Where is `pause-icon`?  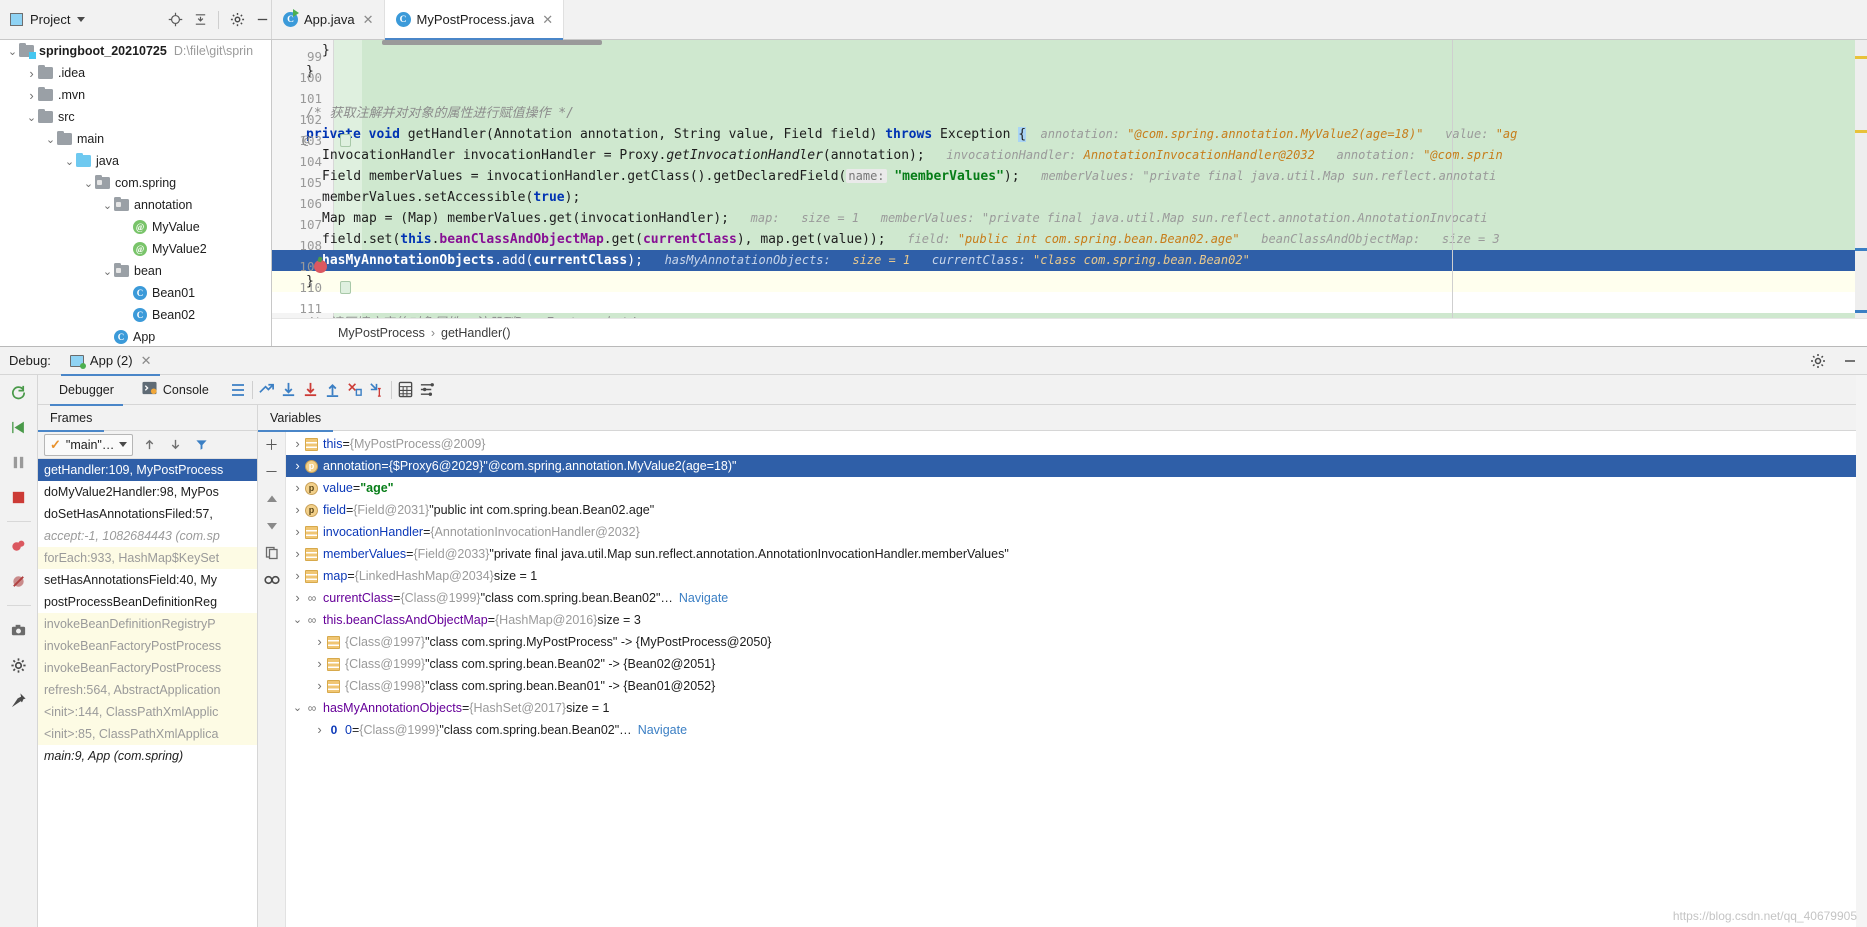 pause-icon is located at coordinates (19, 462).